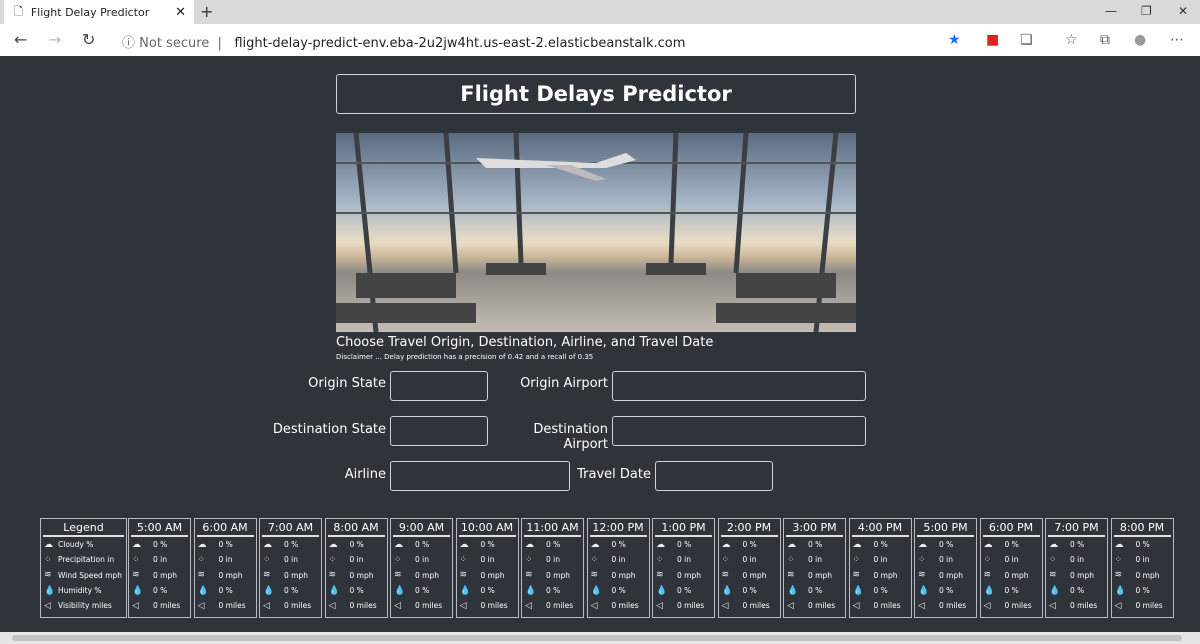 Image resolution: width=1200 pixels, height=644 pixels. Describe the element at coordinates (1142, 568) in the screenshot. I see `hourly-weather-card: 8:00 PM ☁ 0 % ⁘ 0 in ≋ 0 mph 💧 0 % ◁ 0 miles` at that location.